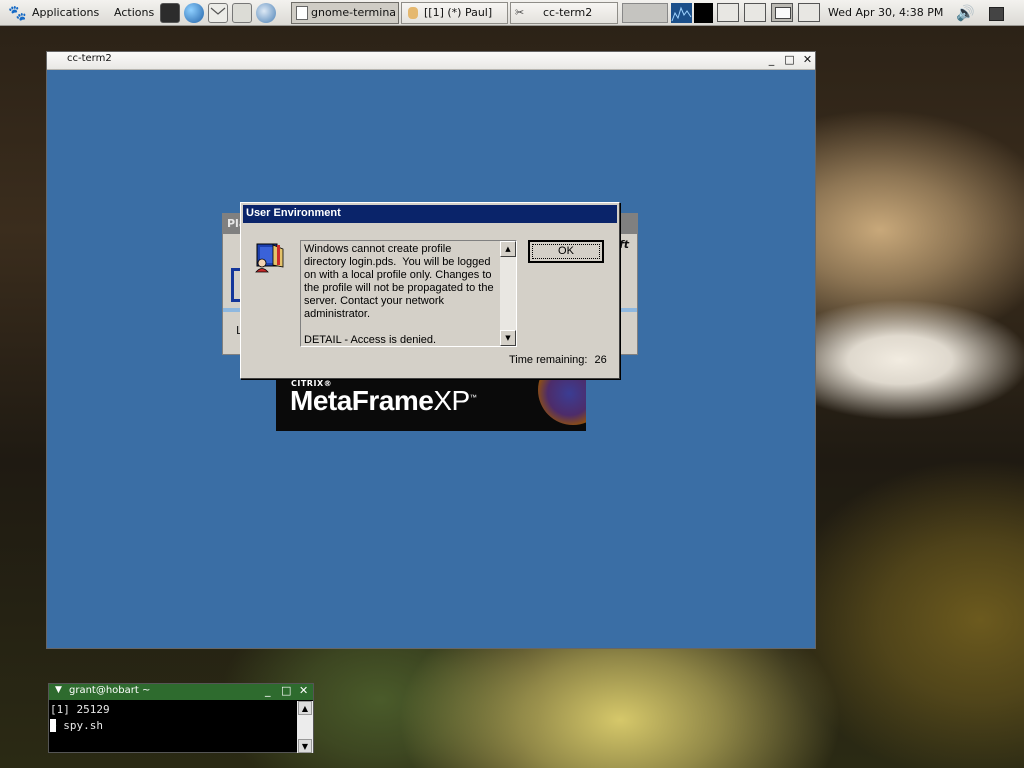 The height and width of the screenshot is (768, 1024). What do you see at coordinates (110, 690) in the screenshot?
I see `terminal-title: grant@hobart ~` at bounding box center [110, 690].